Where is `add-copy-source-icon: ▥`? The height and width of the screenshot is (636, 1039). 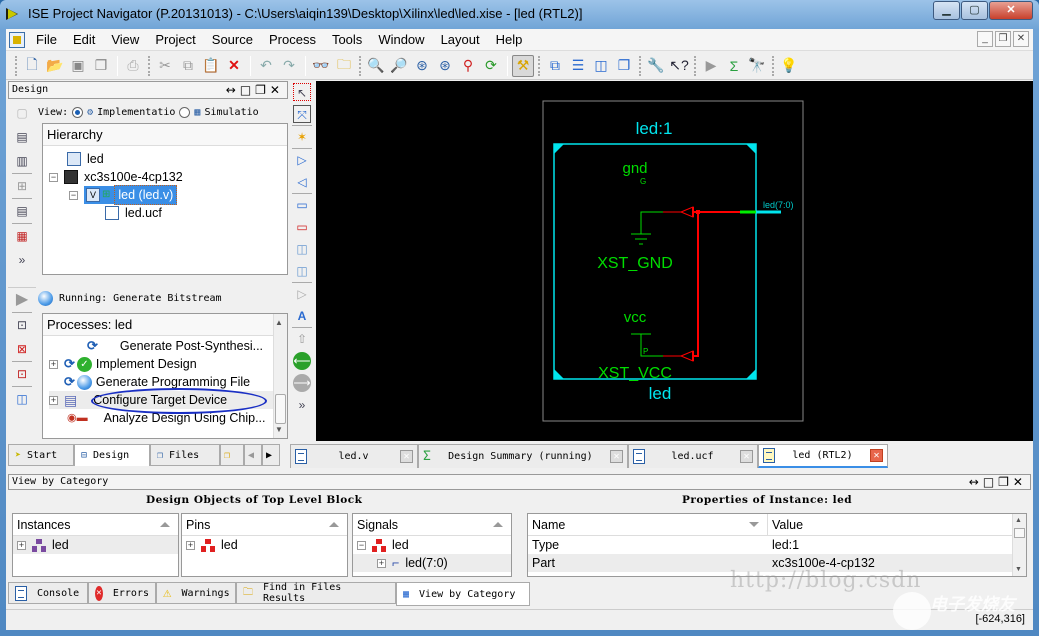 add-copy-source-icon: ▥ is located at coordinates (22, 161).